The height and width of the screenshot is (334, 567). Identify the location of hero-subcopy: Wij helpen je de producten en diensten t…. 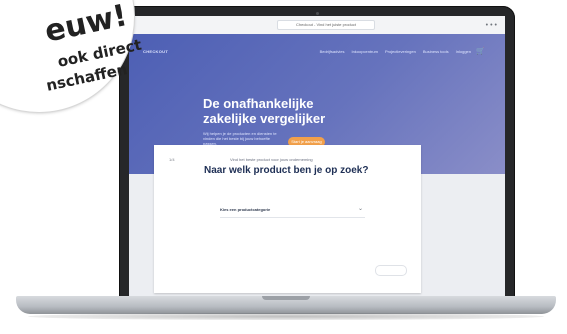
(240, 138).